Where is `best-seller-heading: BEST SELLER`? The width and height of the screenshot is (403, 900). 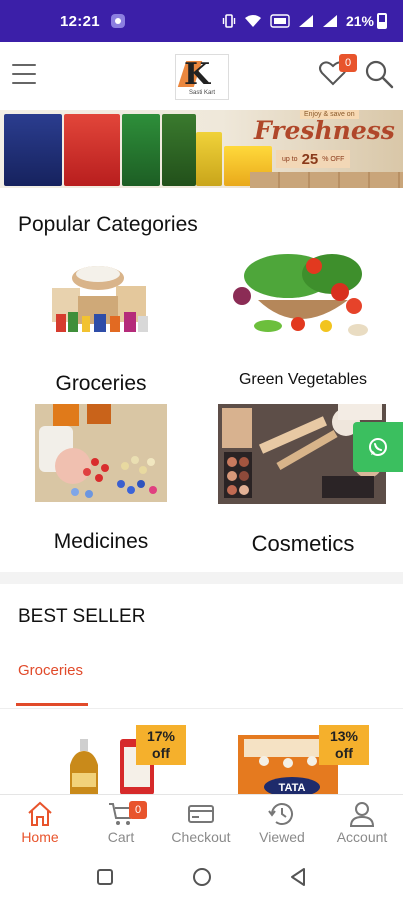 best-seller-heading: BEST SELLER is located at coordinates (82, 616).